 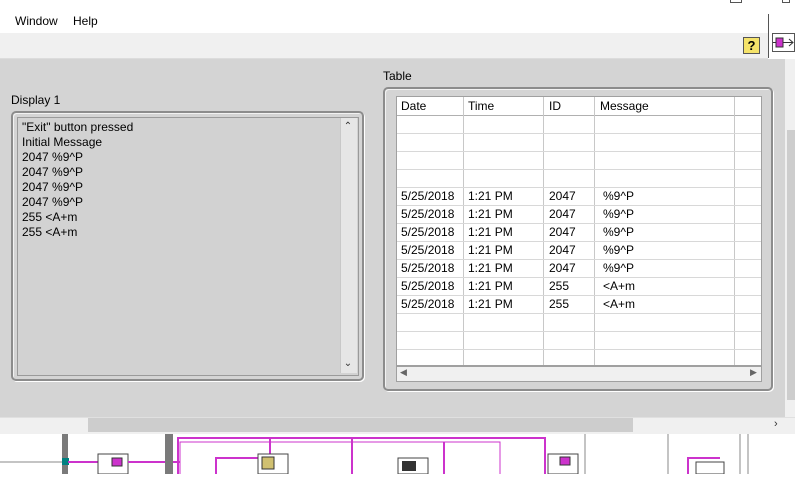 What do you see at coordinates (360, 425) in the screenshot?
I see `window-horizontal-scroll-thumb` at bounding box center [360, 425].